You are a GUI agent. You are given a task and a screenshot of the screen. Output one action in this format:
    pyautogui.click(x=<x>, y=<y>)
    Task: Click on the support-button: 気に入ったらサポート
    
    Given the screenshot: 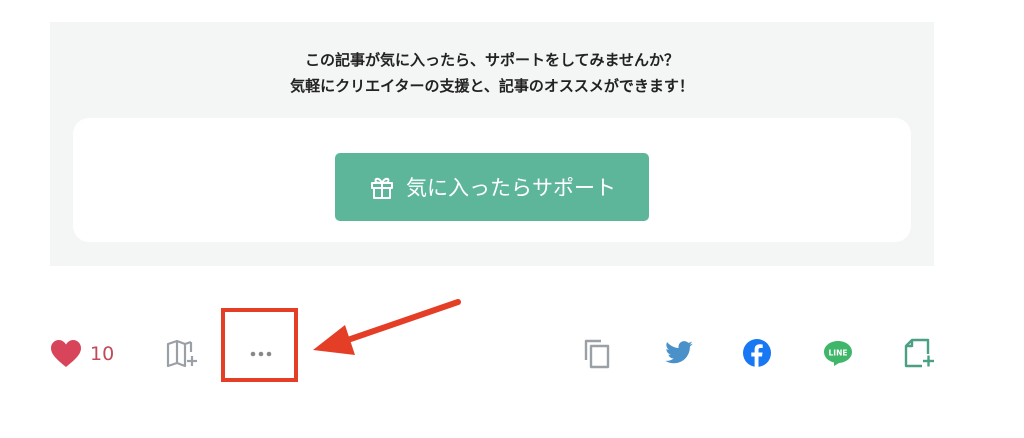 What is the action you would take?
    pyautogui.click(x=492, y=187)
    